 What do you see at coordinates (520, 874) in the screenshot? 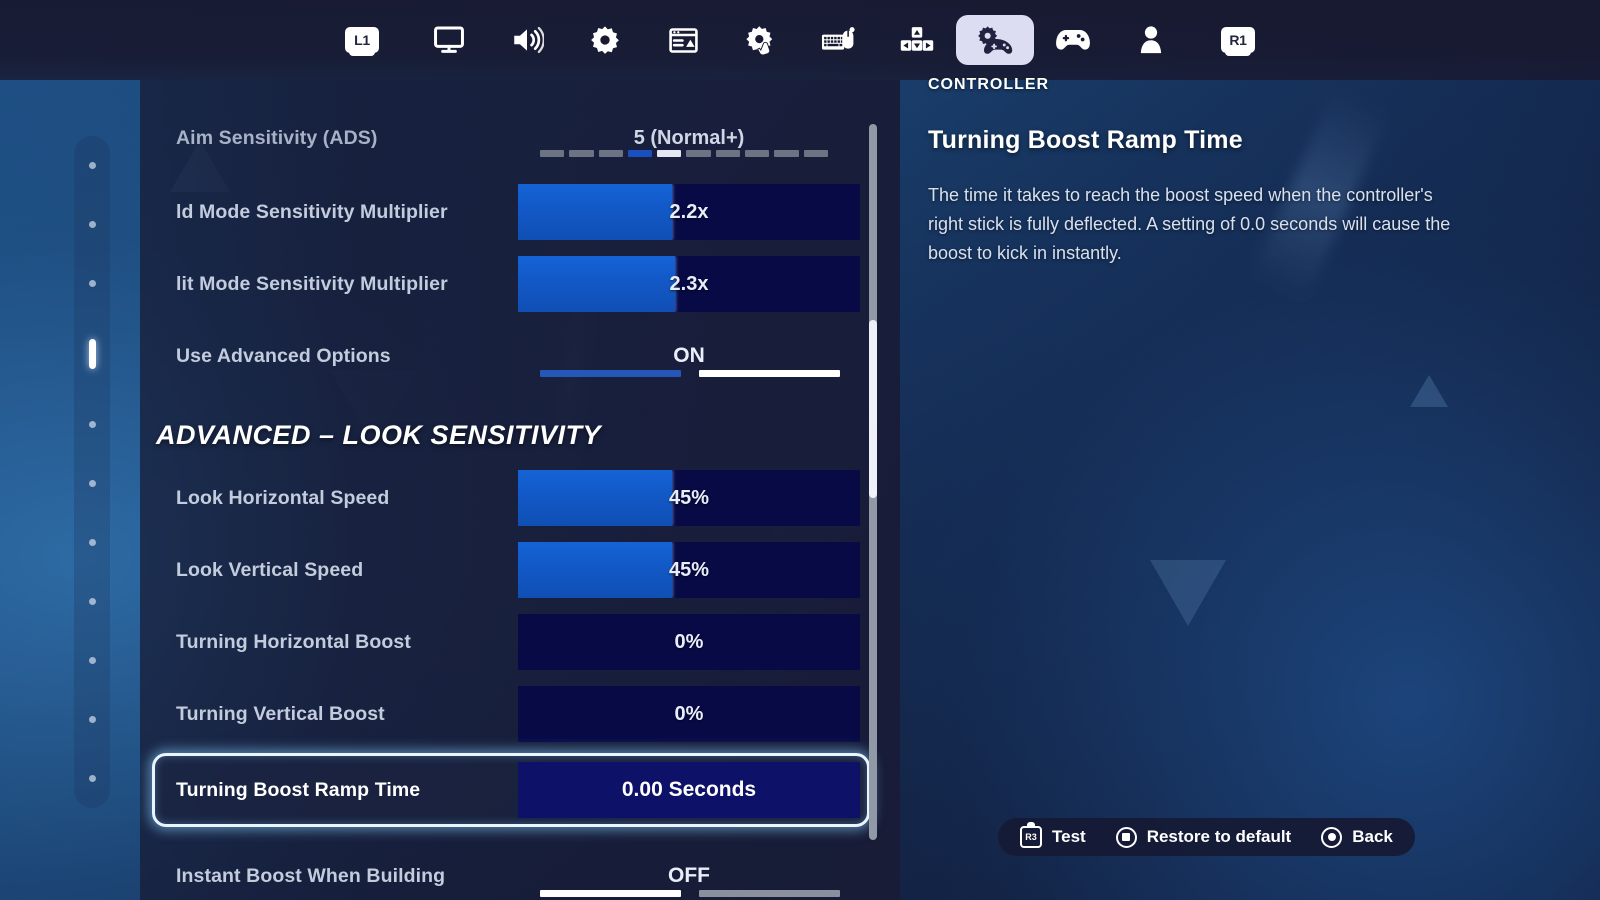
I see `setting-row-instant-boost-when-building: Instant Boost When Building OFF` at bounding box center [520, 874].